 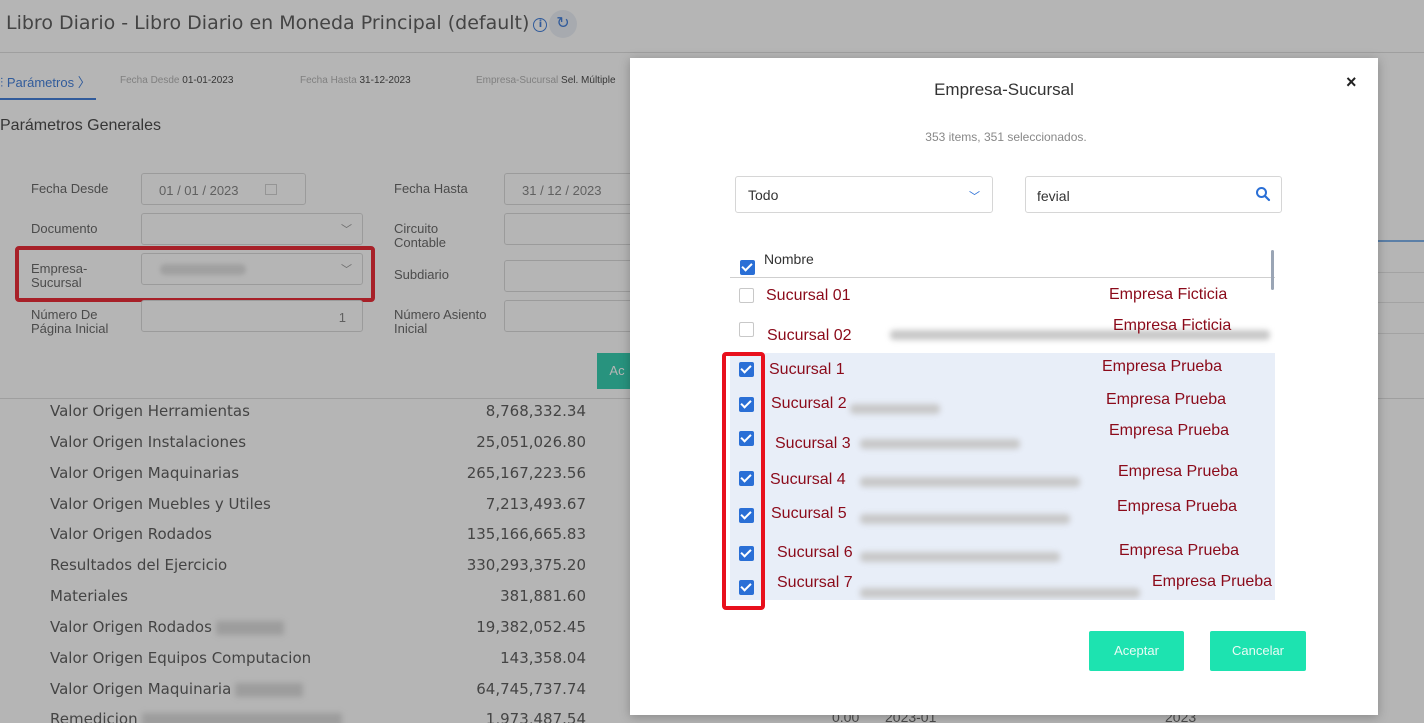 I want to click on list-item: Sucursal 1 Empresa Prueba, so click(x=1002, y=372).